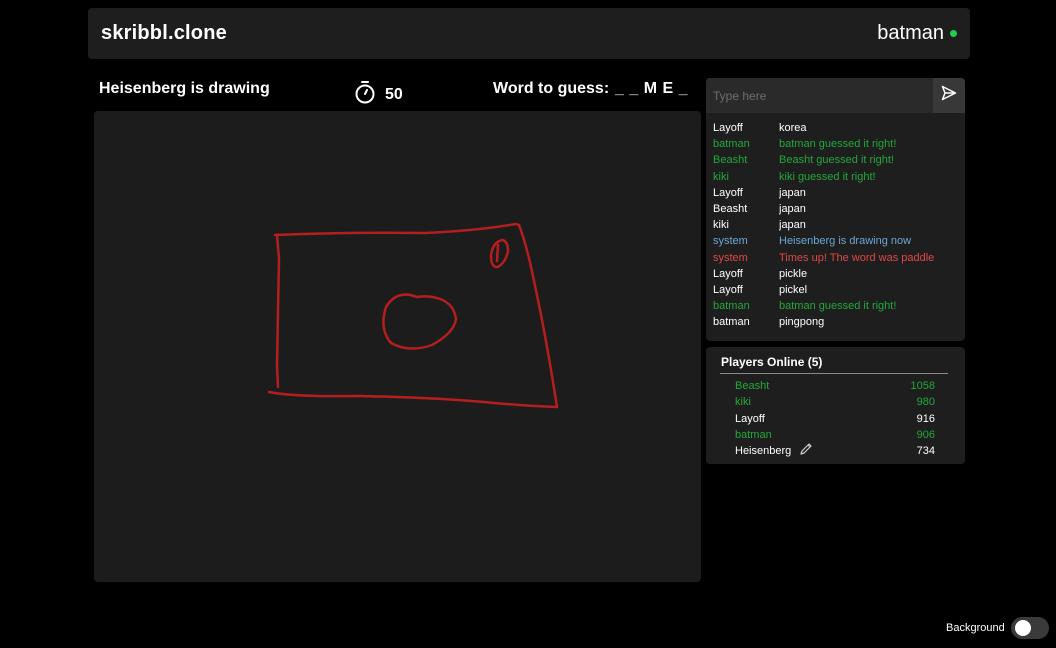 The width and height of the screenshot is (1056, 648). Describe the element at coordinates (835, 402) in the screenshot. I see `player-row: kiki 980` at that location.